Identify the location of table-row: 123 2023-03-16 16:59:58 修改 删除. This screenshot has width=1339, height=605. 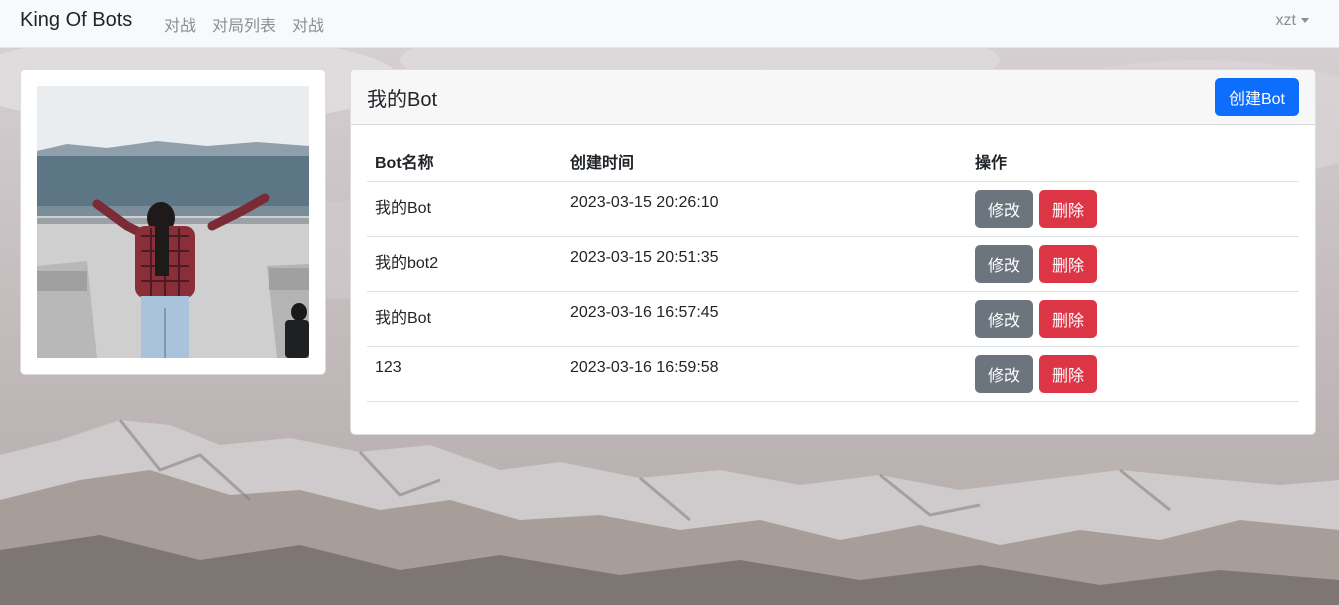
(833, 374).